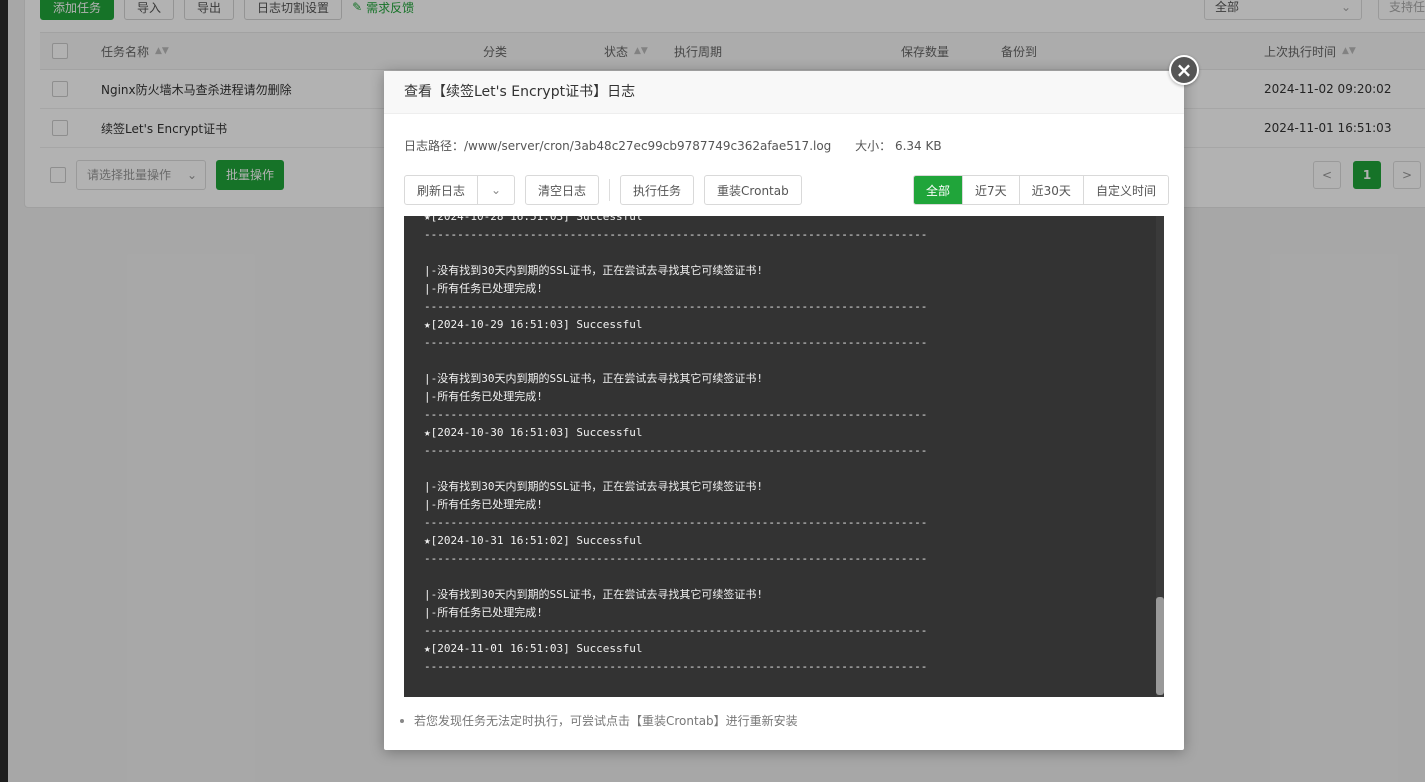 This screenshot has height=782, width=1425. I want to click on chevron-down-icon: ⌄, so click(496, 190).